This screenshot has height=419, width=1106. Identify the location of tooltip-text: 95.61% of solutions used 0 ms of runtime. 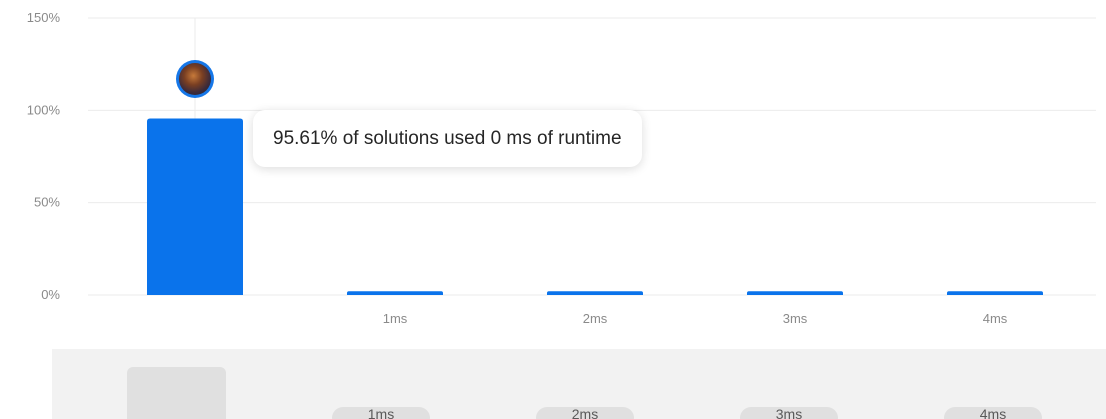
(447, 138).